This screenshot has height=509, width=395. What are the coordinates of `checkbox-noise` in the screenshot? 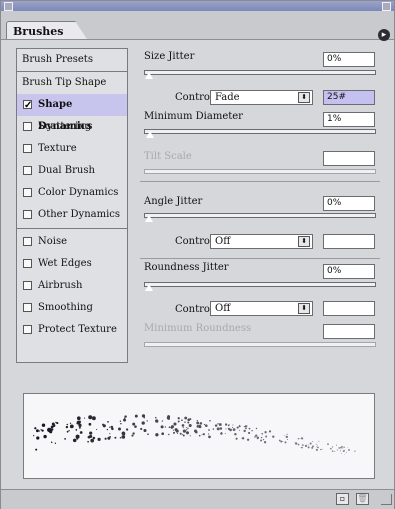 It's located at (27, 241).